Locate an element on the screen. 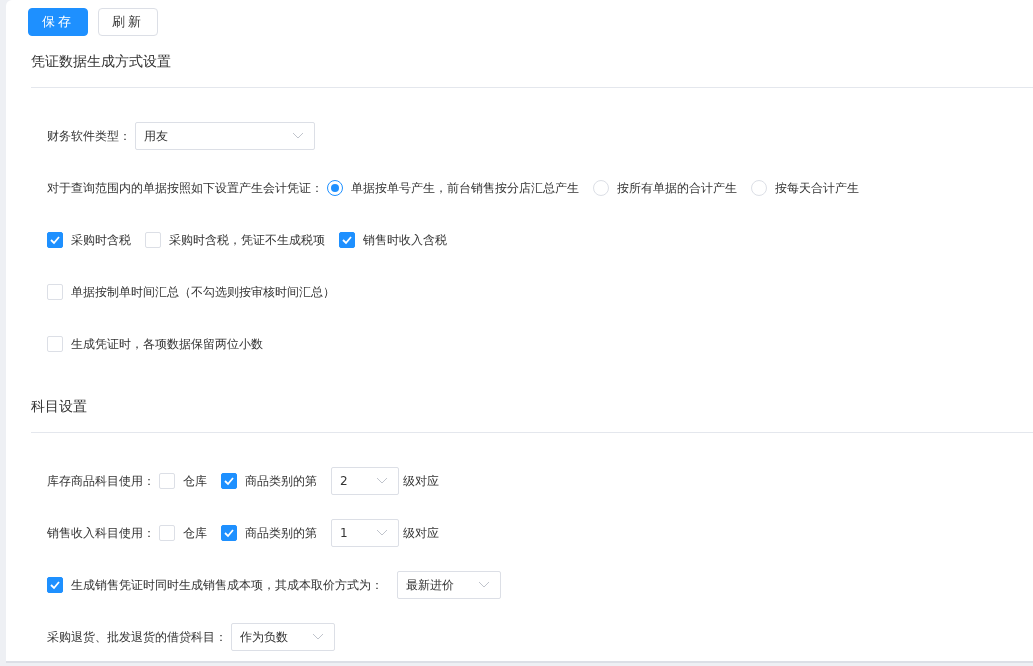 This screenshot has width=1033, height=666. checkbox-label: 采购时含税，凭证不生成税项 is located at coordinates (247, 240).